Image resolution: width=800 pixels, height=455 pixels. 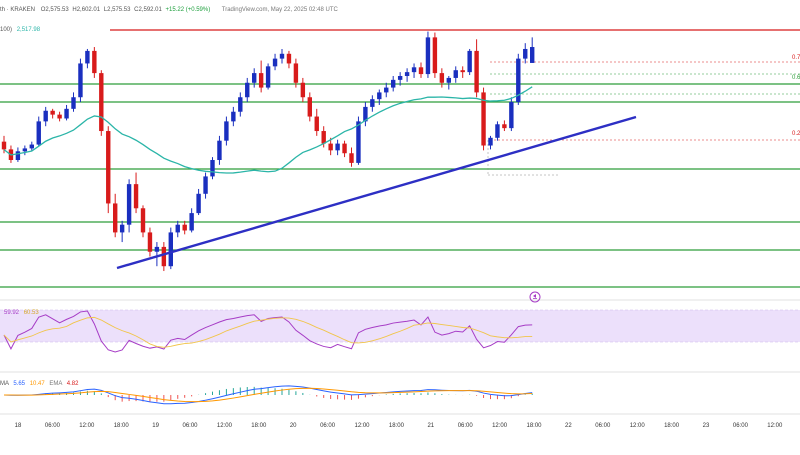 What do you see at coordinates (188, 10) in the screenshot?
I see `header-change: +15.22 (+0.59%)` at bounding box center [188, 10].